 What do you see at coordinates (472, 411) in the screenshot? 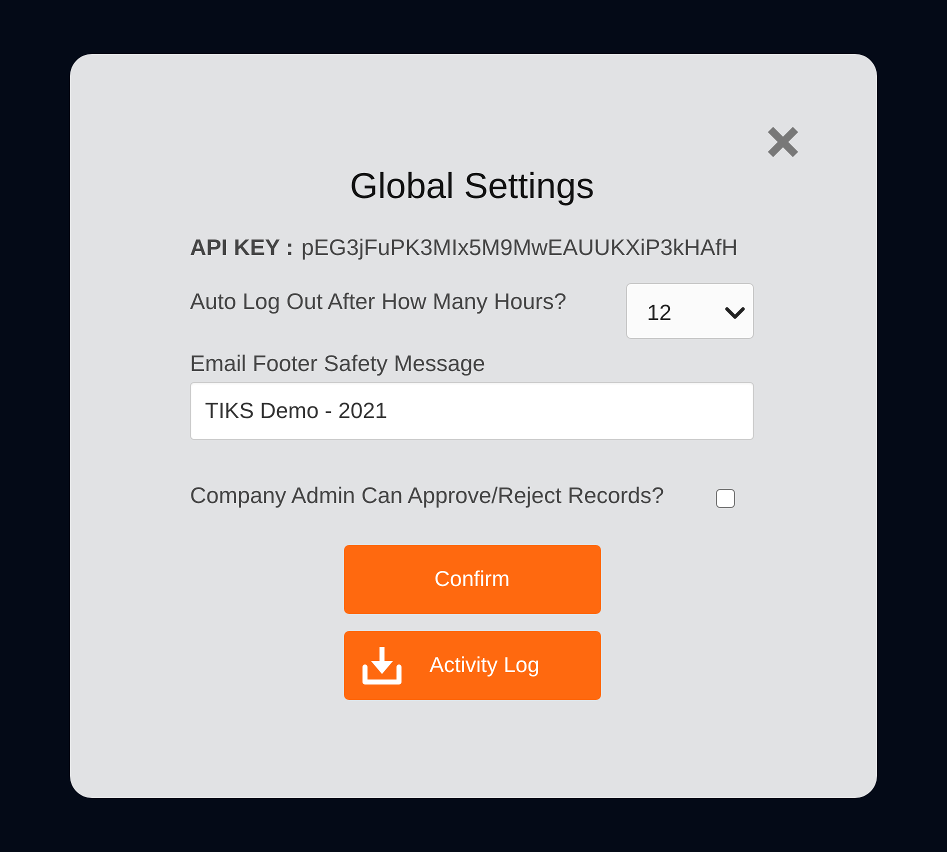
I see `footer-message-input: TIKS Demo - 2021` at bounding box center [472, 411].